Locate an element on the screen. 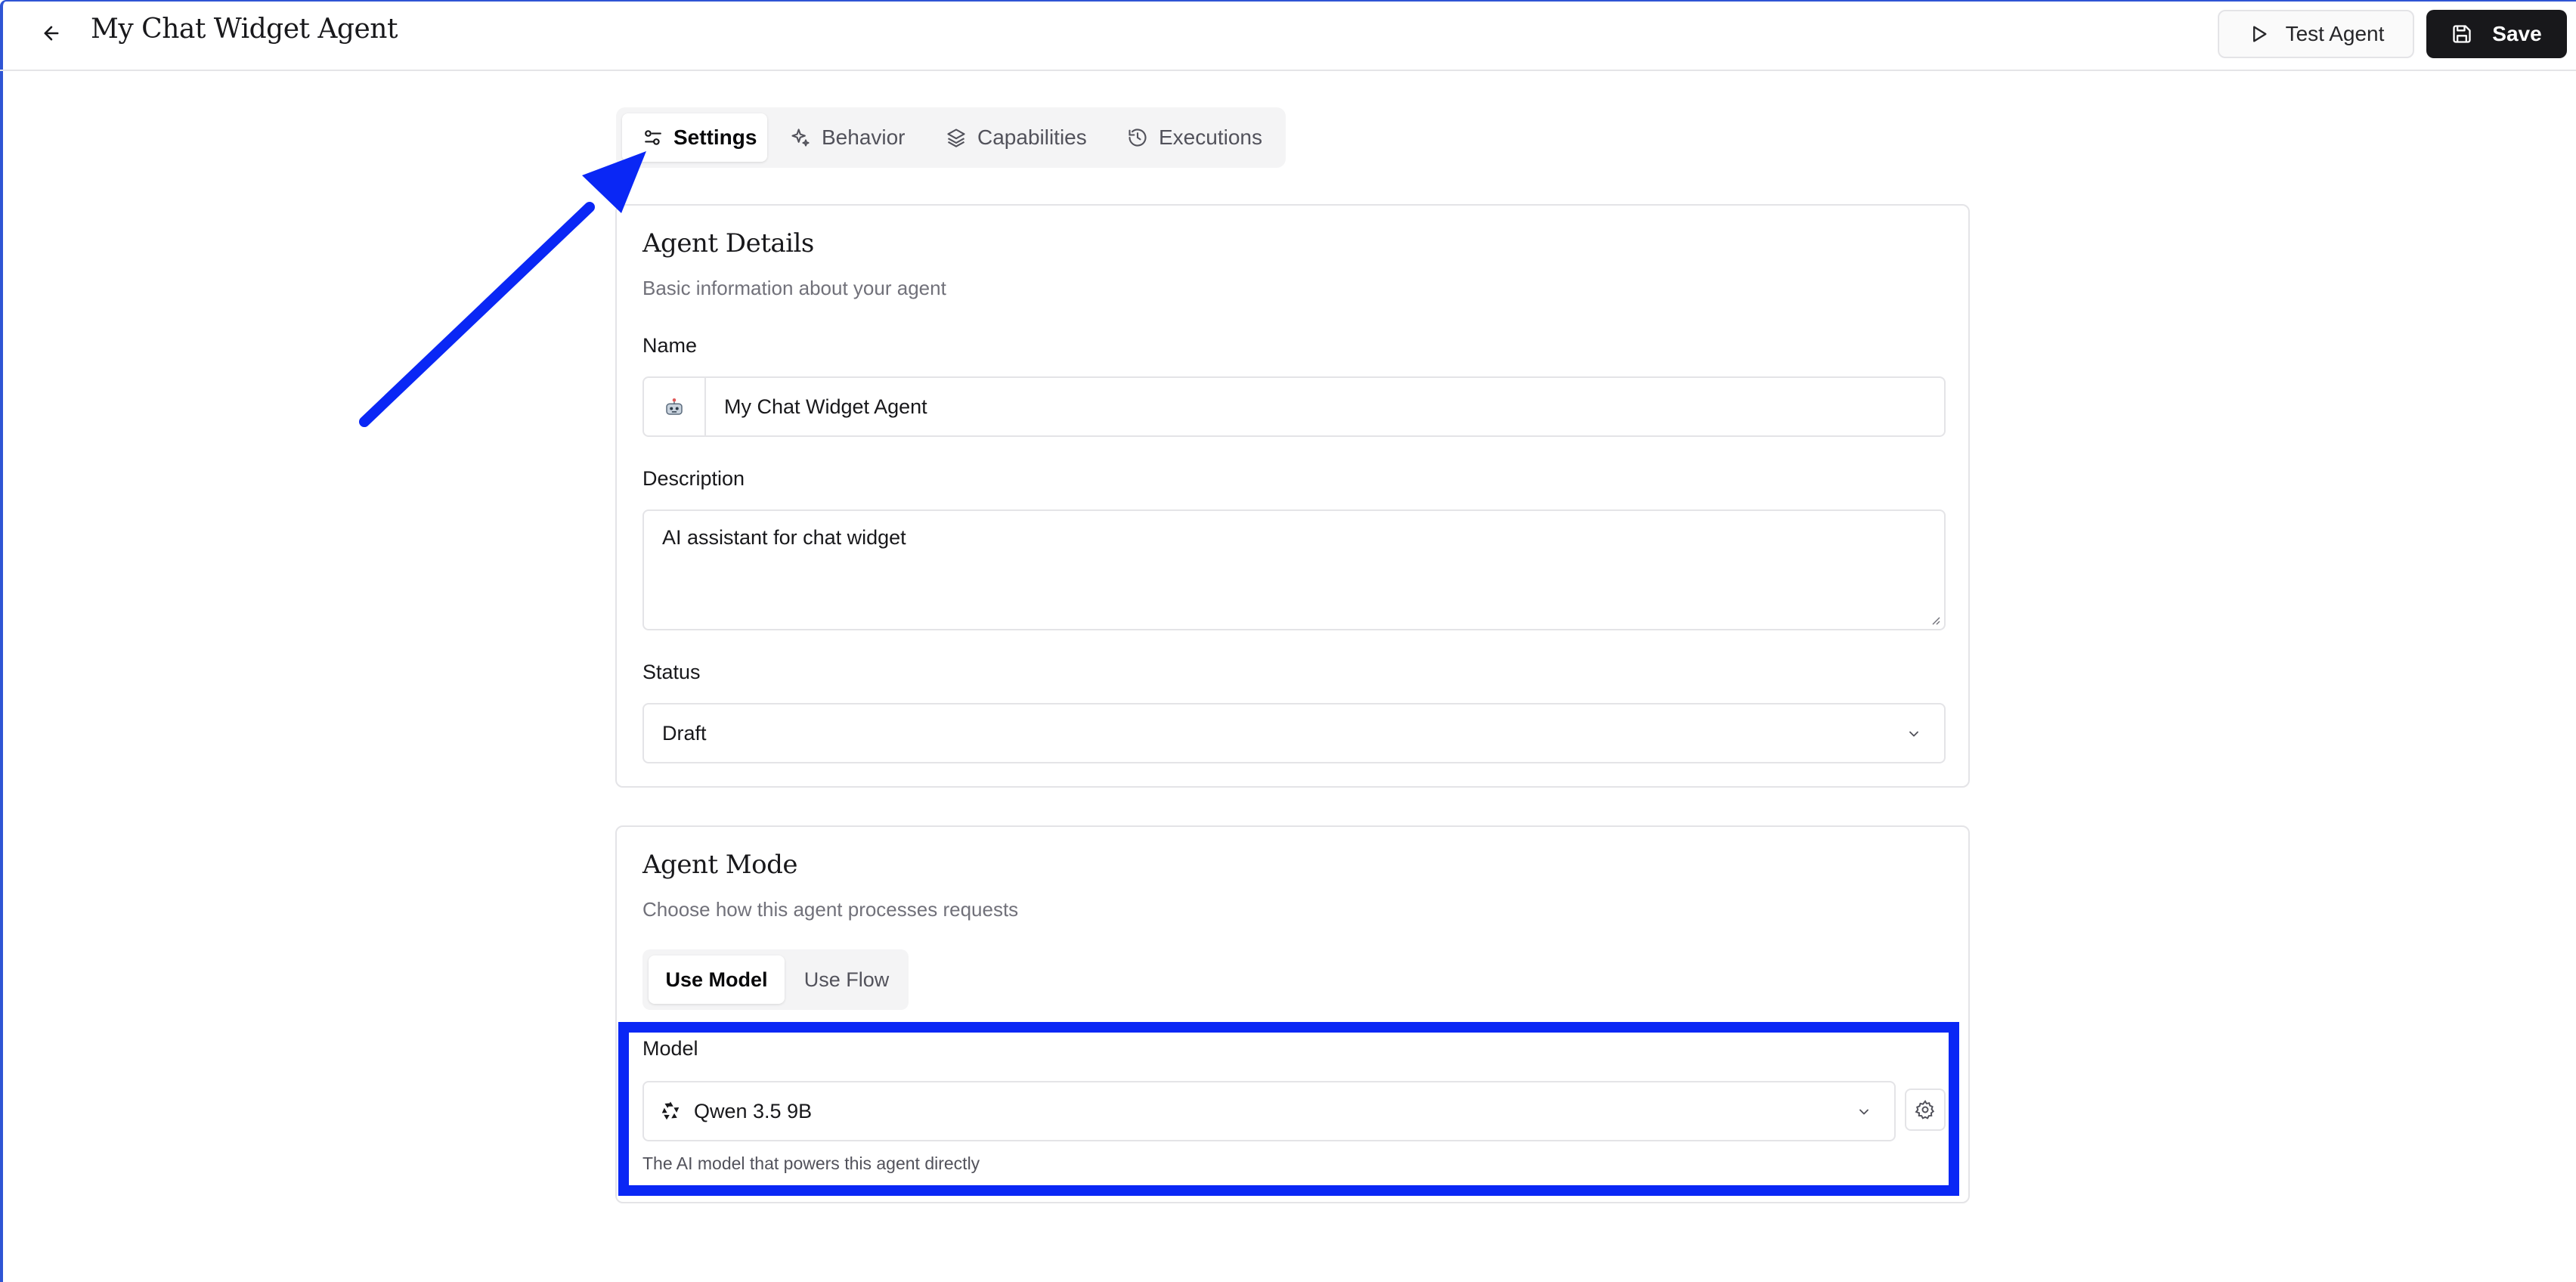 The image size is (2576, 1282). robot-icon is located at coordinates (674, 406).